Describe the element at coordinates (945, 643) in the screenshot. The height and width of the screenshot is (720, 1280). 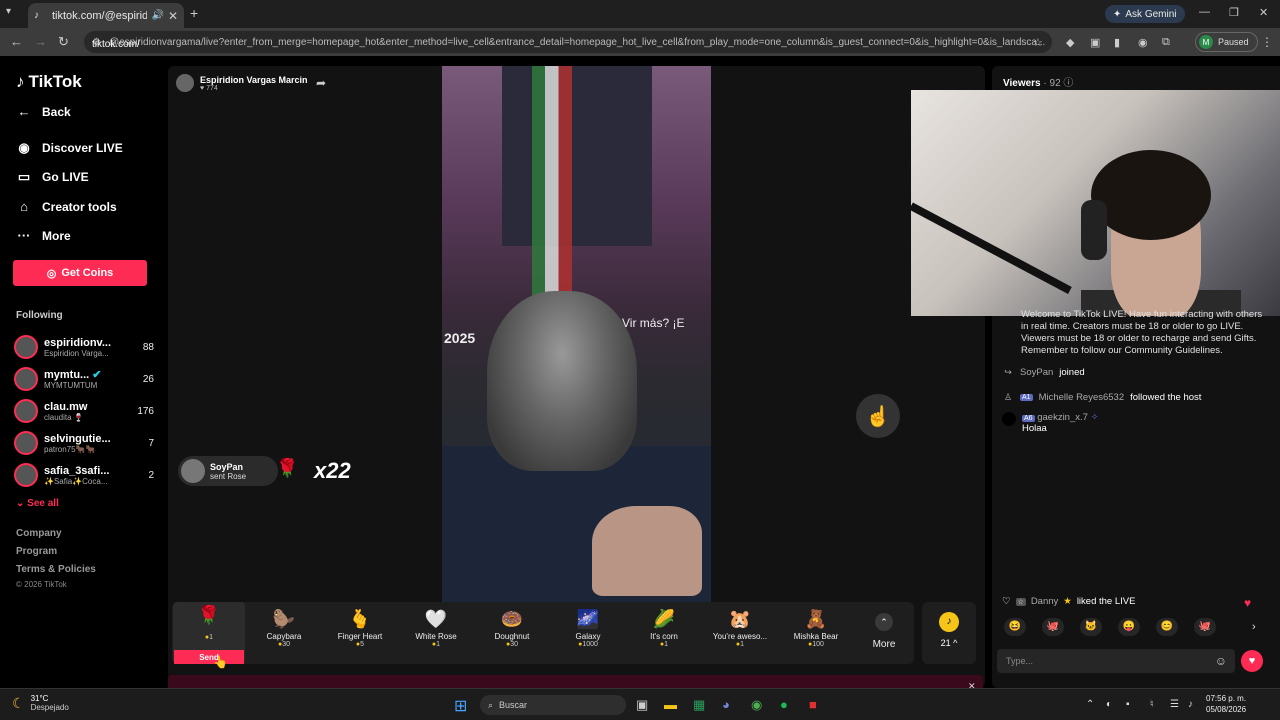
I see `coin-balance: 21` at that location.